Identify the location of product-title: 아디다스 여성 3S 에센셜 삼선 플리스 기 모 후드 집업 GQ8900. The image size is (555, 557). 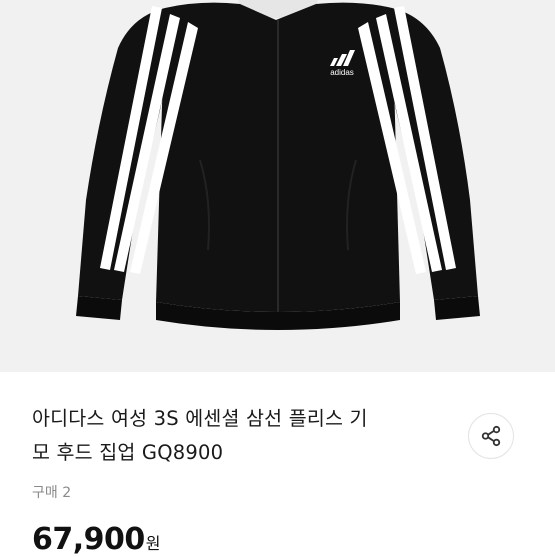
(232, 436).